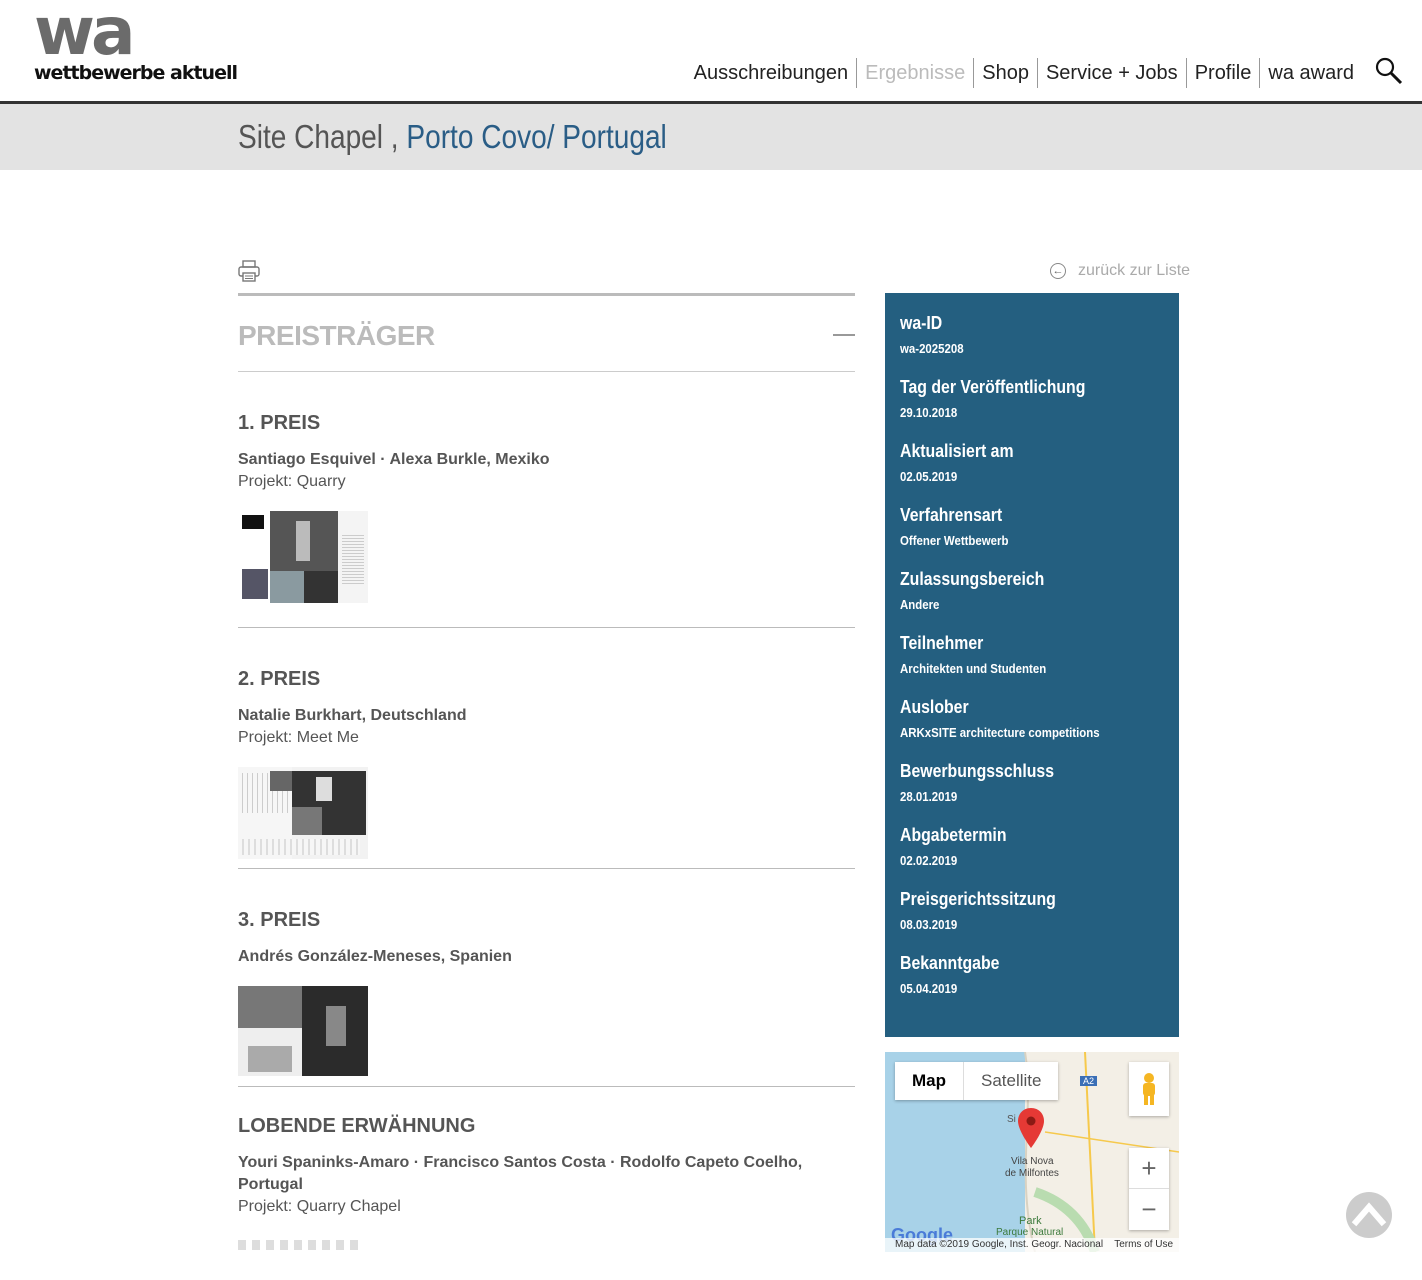 Image resolution: width=1422 pixels, height=1280 pixels. I want to click on detail-value: Architekten und Studenten, so click(973, 668).